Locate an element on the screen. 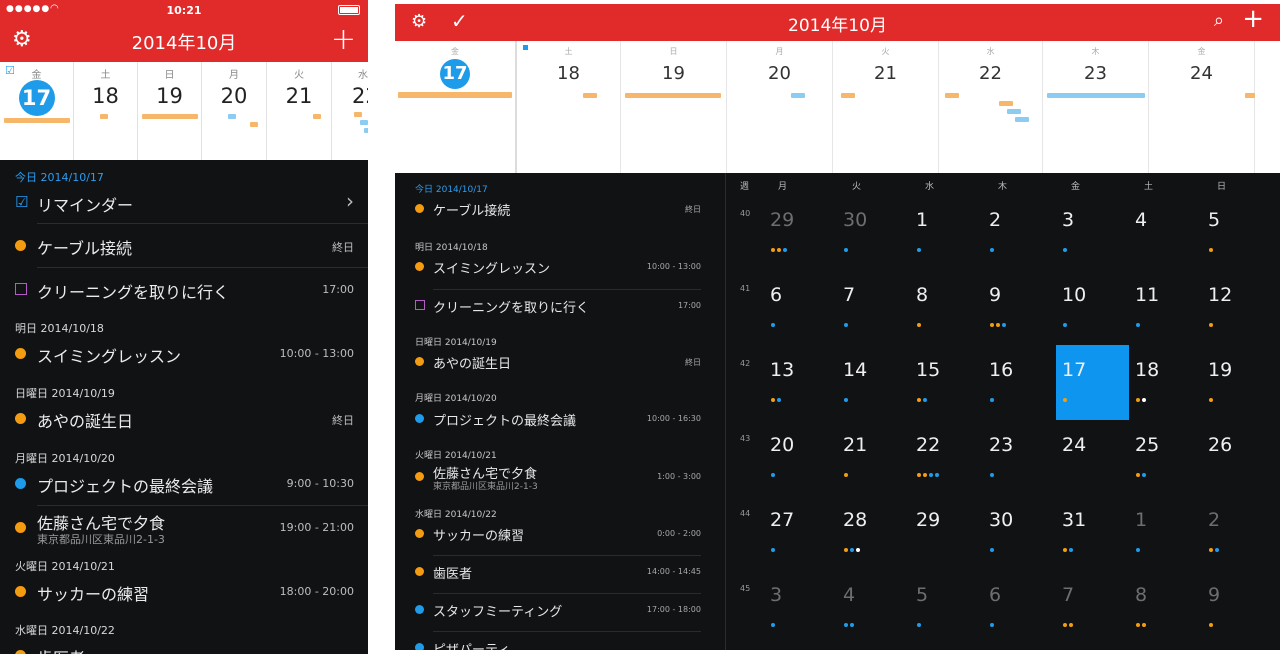 The height and width of the screenshot is (654, 1280). month-cell: 26 is located at coordinates (1238, 457).